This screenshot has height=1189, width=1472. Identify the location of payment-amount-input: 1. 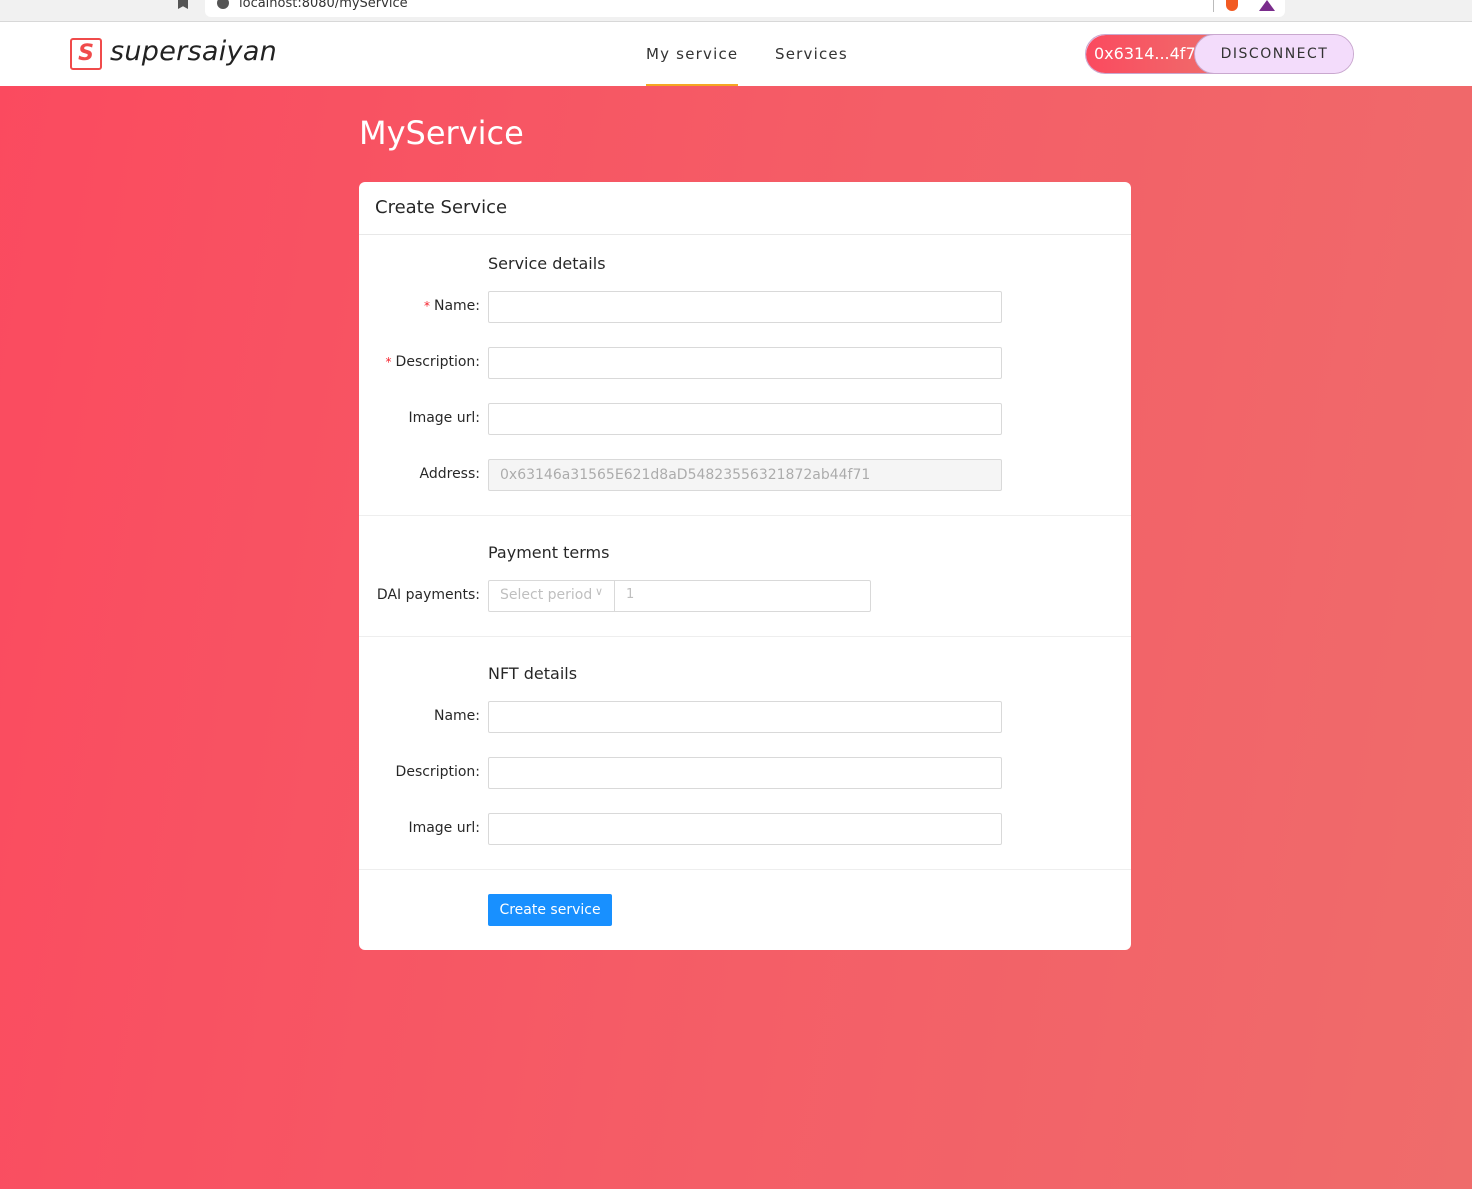
(742, 596).